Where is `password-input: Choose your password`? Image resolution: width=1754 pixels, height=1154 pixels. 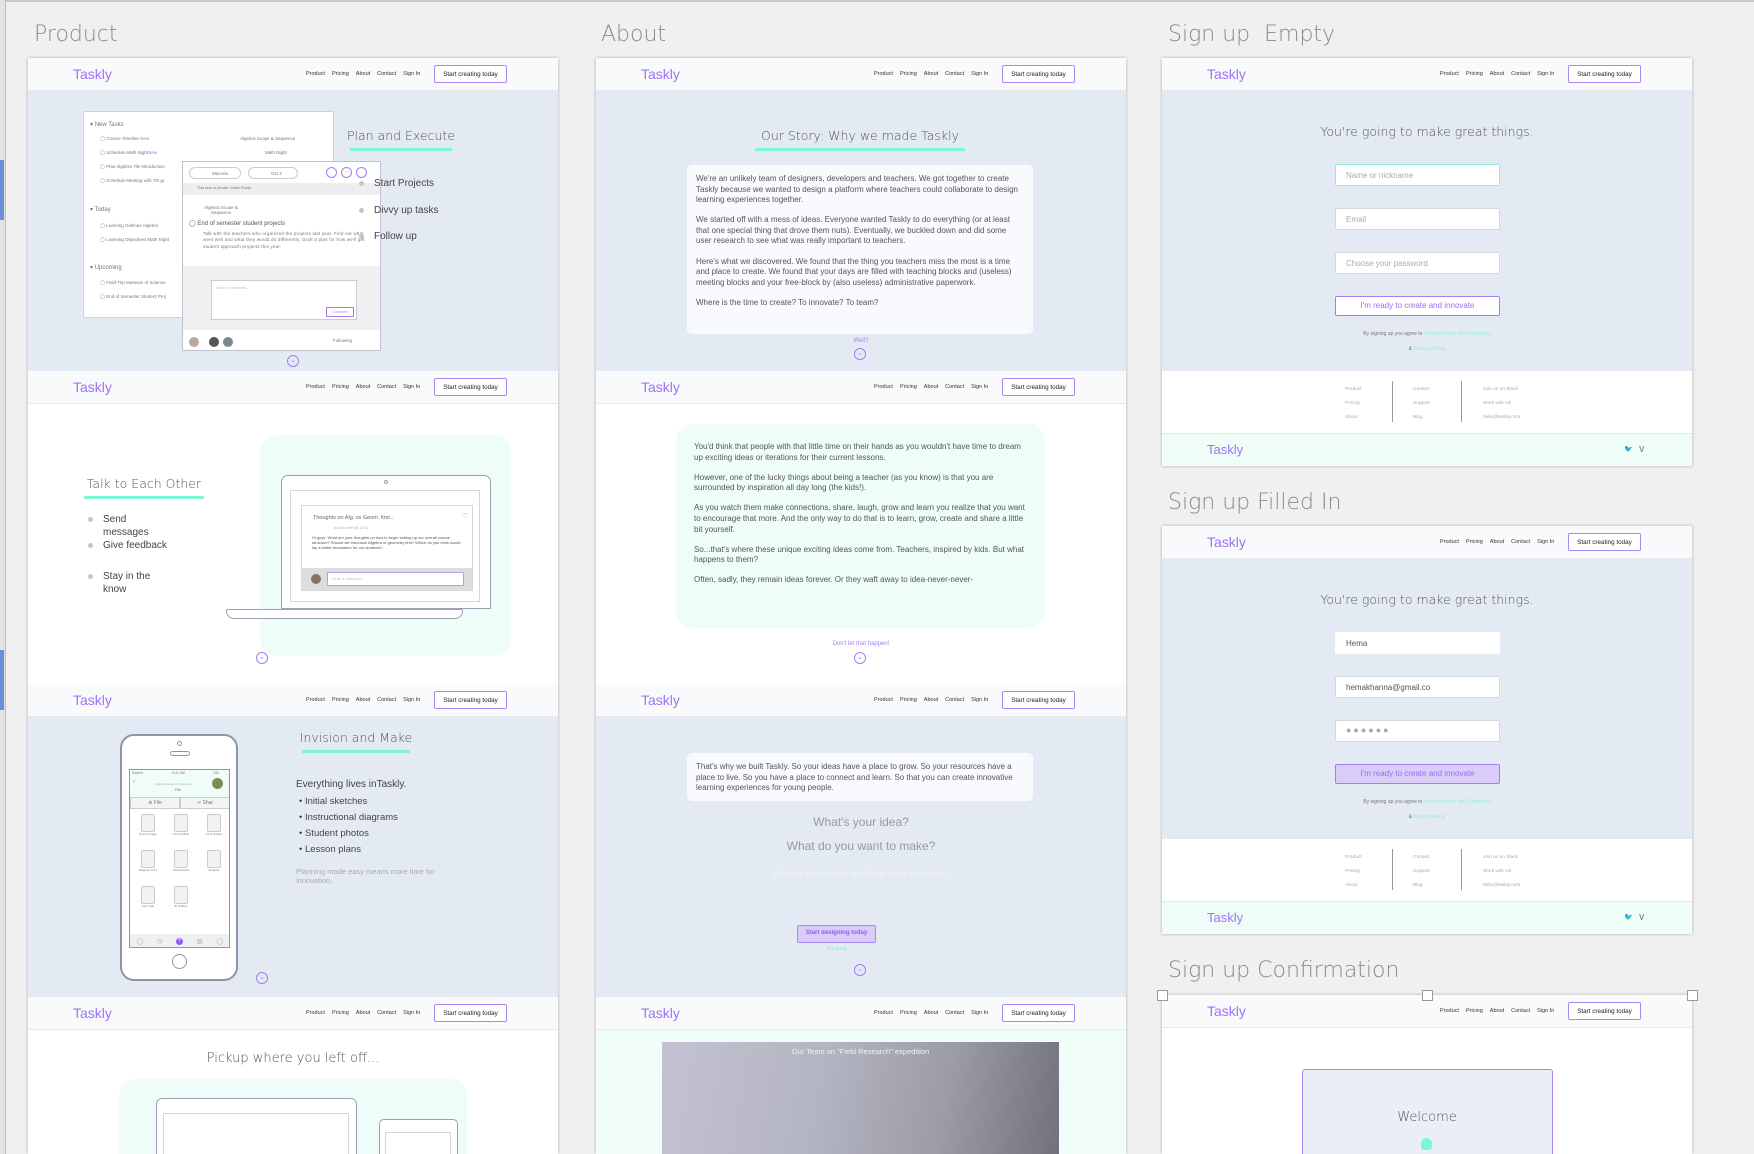 password-input: Choose your password is located at coordinates (1417, 263).